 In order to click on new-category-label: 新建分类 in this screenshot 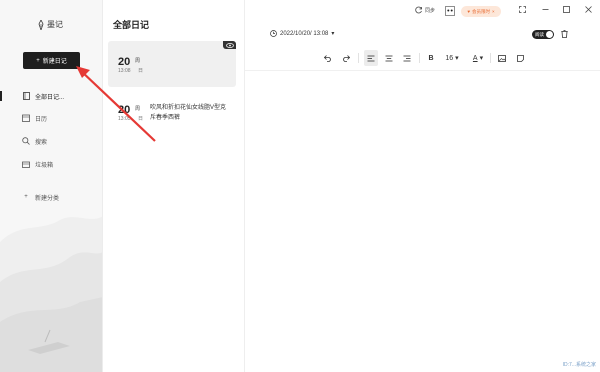, I will do `click(47, 198)`.